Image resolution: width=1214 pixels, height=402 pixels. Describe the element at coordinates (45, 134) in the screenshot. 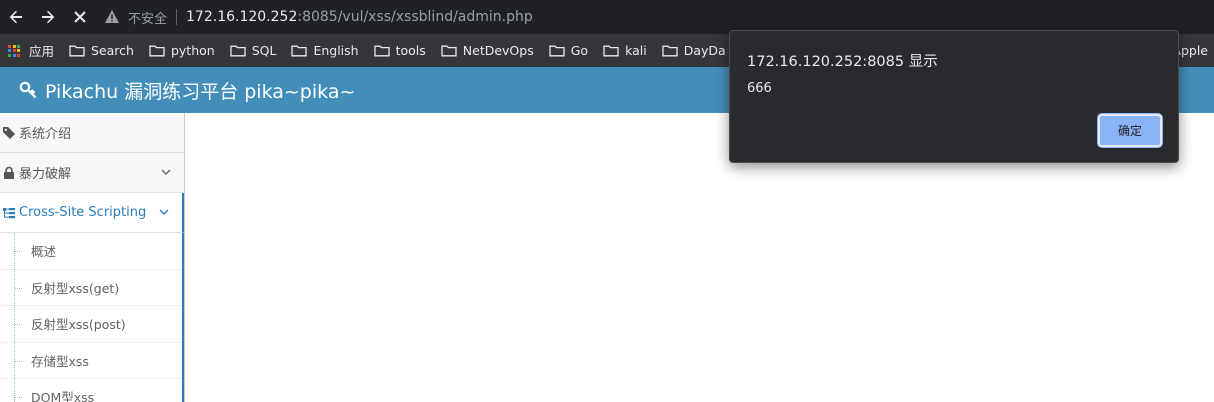

I see `sidebar-item-label: 系统介绍` at that location.